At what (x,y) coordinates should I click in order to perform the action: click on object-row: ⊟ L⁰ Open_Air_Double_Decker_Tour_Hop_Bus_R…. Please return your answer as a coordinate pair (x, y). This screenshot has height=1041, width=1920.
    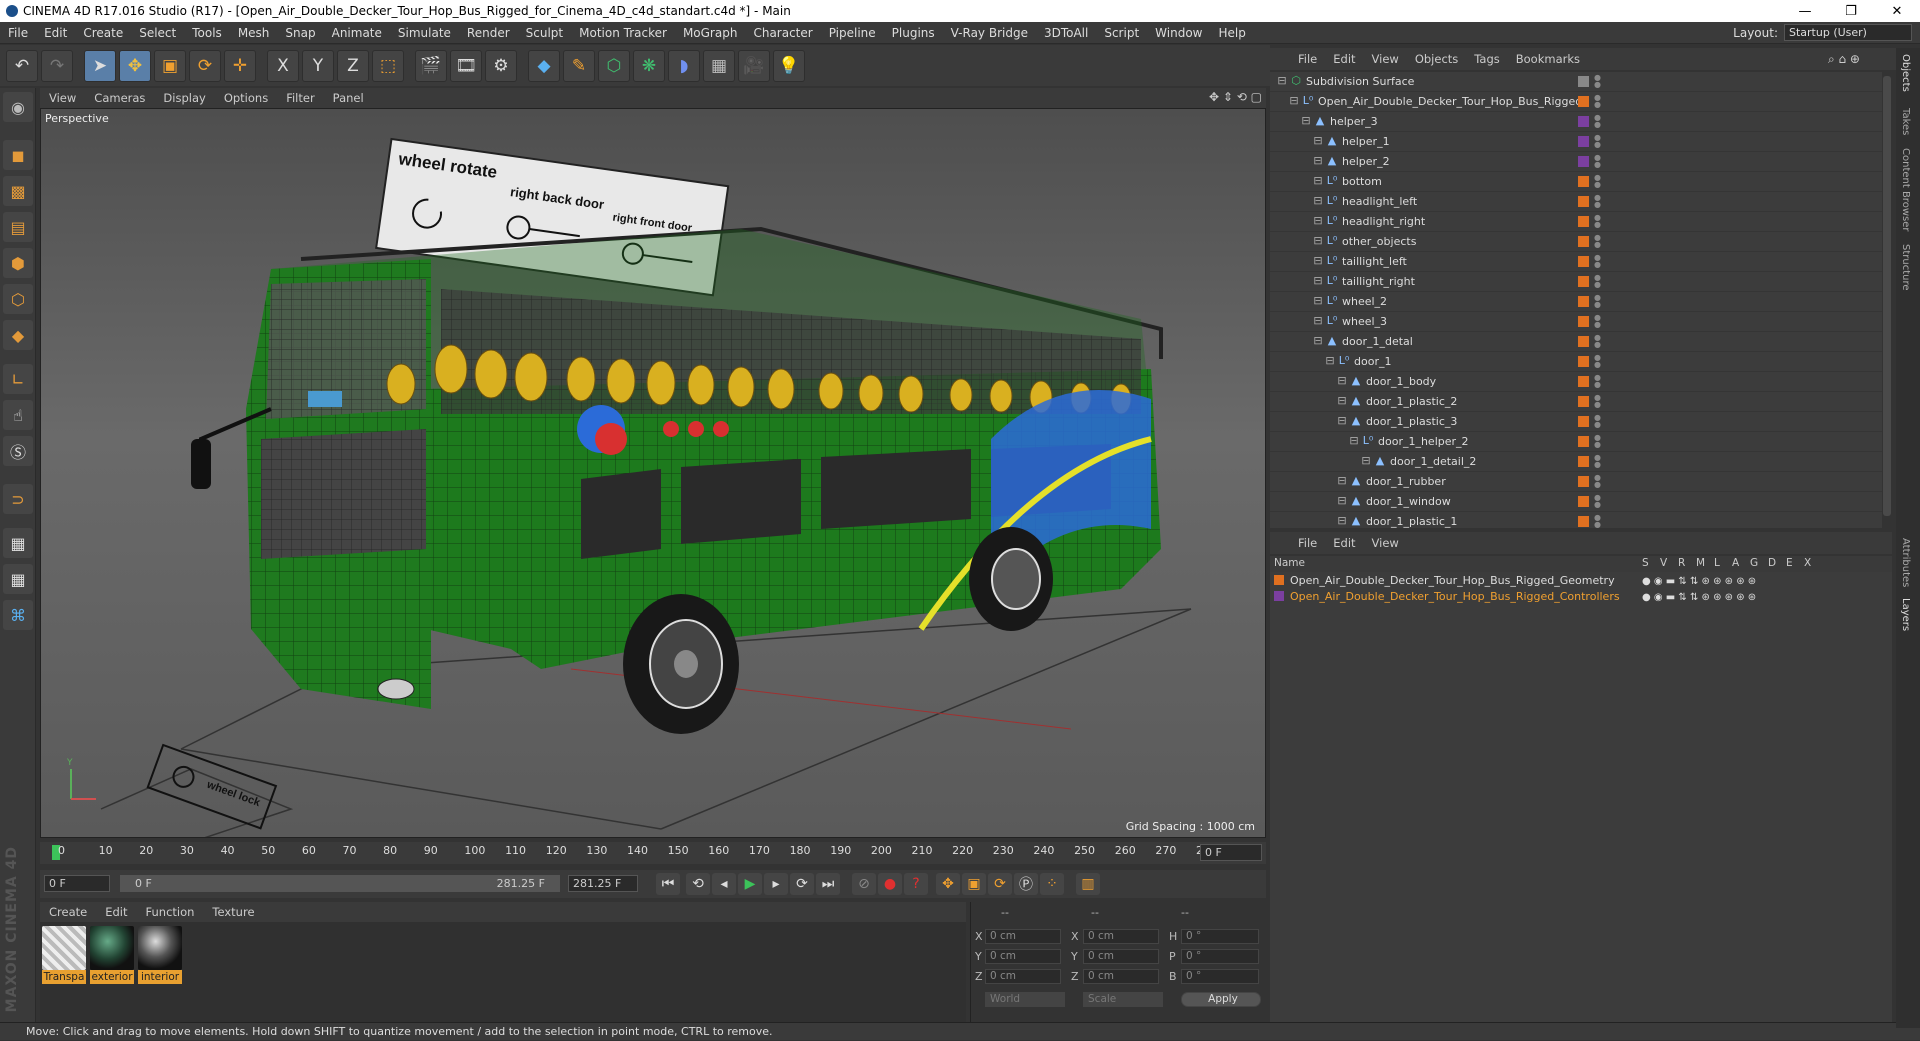
    Looking at the image, I should click on (1576, 102).